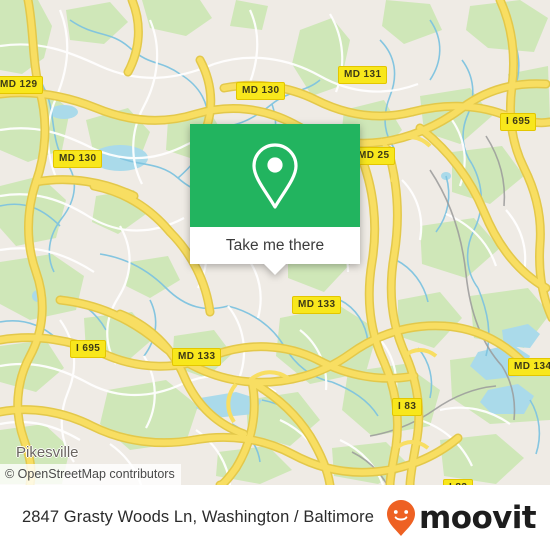 The width and height of the screenshot is (550, 550). I want to click on moovit-brand: moovit, so click(461, 518).